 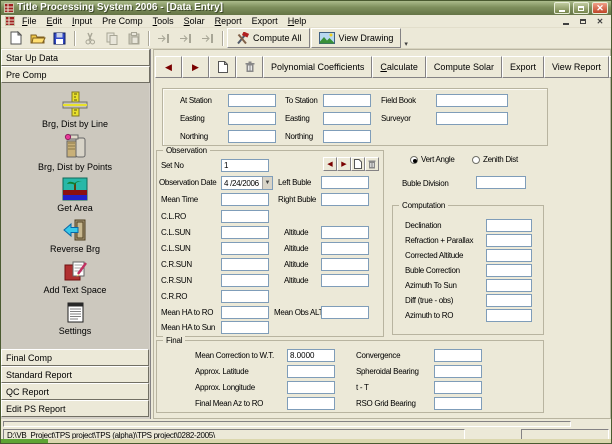 What do you see at coordinates (75, 235) in the screenshot?
I see `sidebar-item-reverse-brg: Reverse Brg` at bounding box center [75, 235].